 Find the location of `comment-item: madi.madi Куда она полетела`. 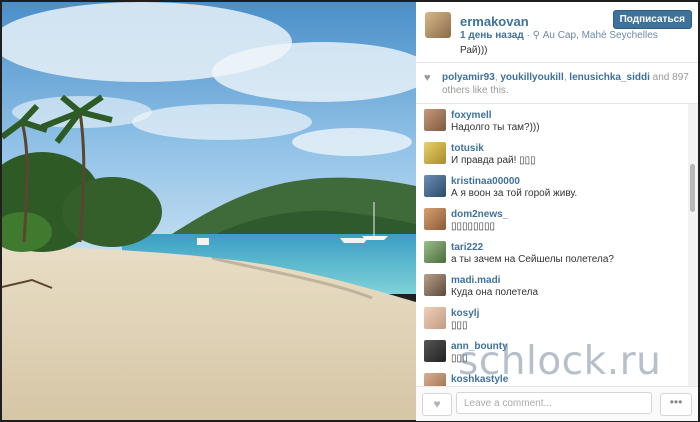

comment-item: madi.madi Куда она полетела is located at coordinates (552, 285).